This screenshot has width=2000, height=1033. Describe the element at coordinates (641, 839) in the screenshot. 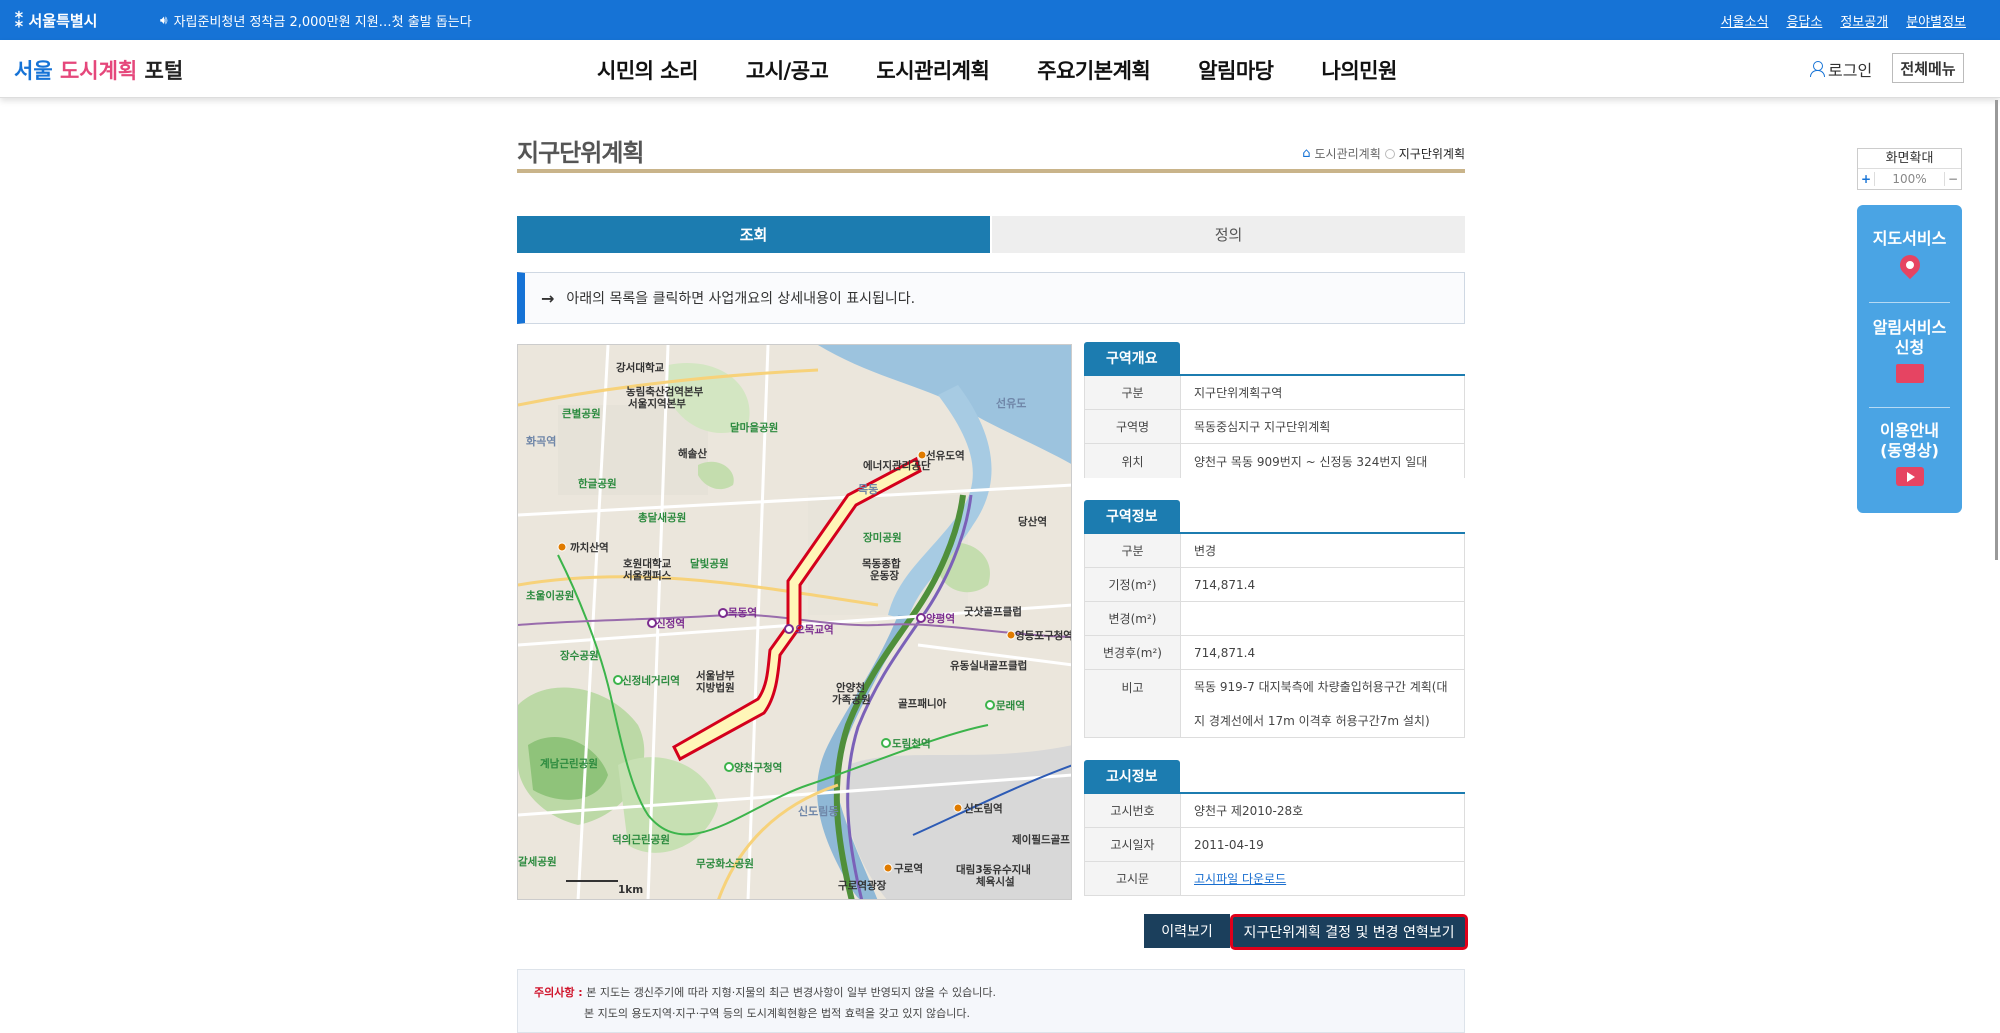

I see `map-label: 덕의근린공원` at that location.